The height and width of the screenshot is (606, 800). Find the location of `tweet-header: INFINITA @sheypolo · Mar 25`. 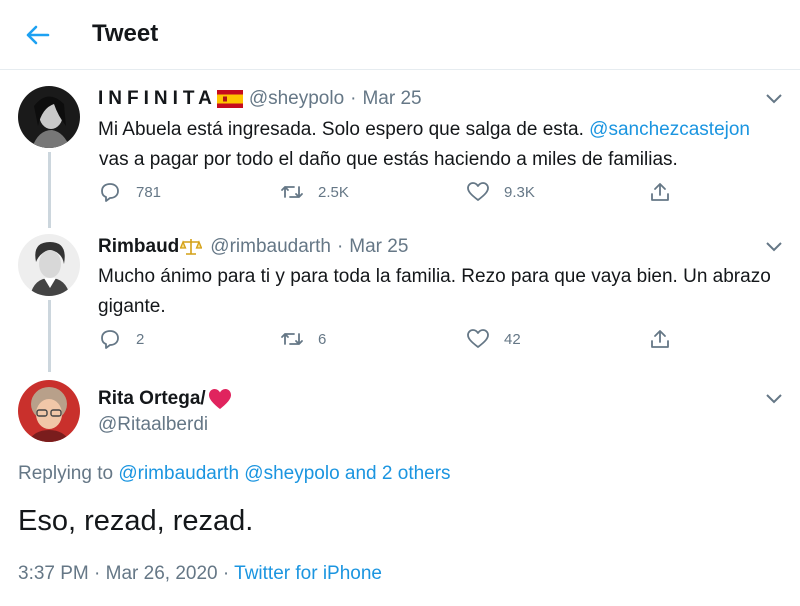

tweet-header: INFINITA @sheypolo · Mar 25 is located at coordinates (260, 99).